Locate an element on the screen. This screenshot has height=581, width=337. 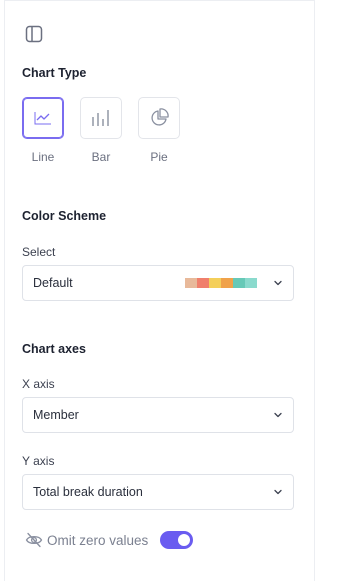
omit-zero-label: Omit zero values is located at coordinates (98, 540).